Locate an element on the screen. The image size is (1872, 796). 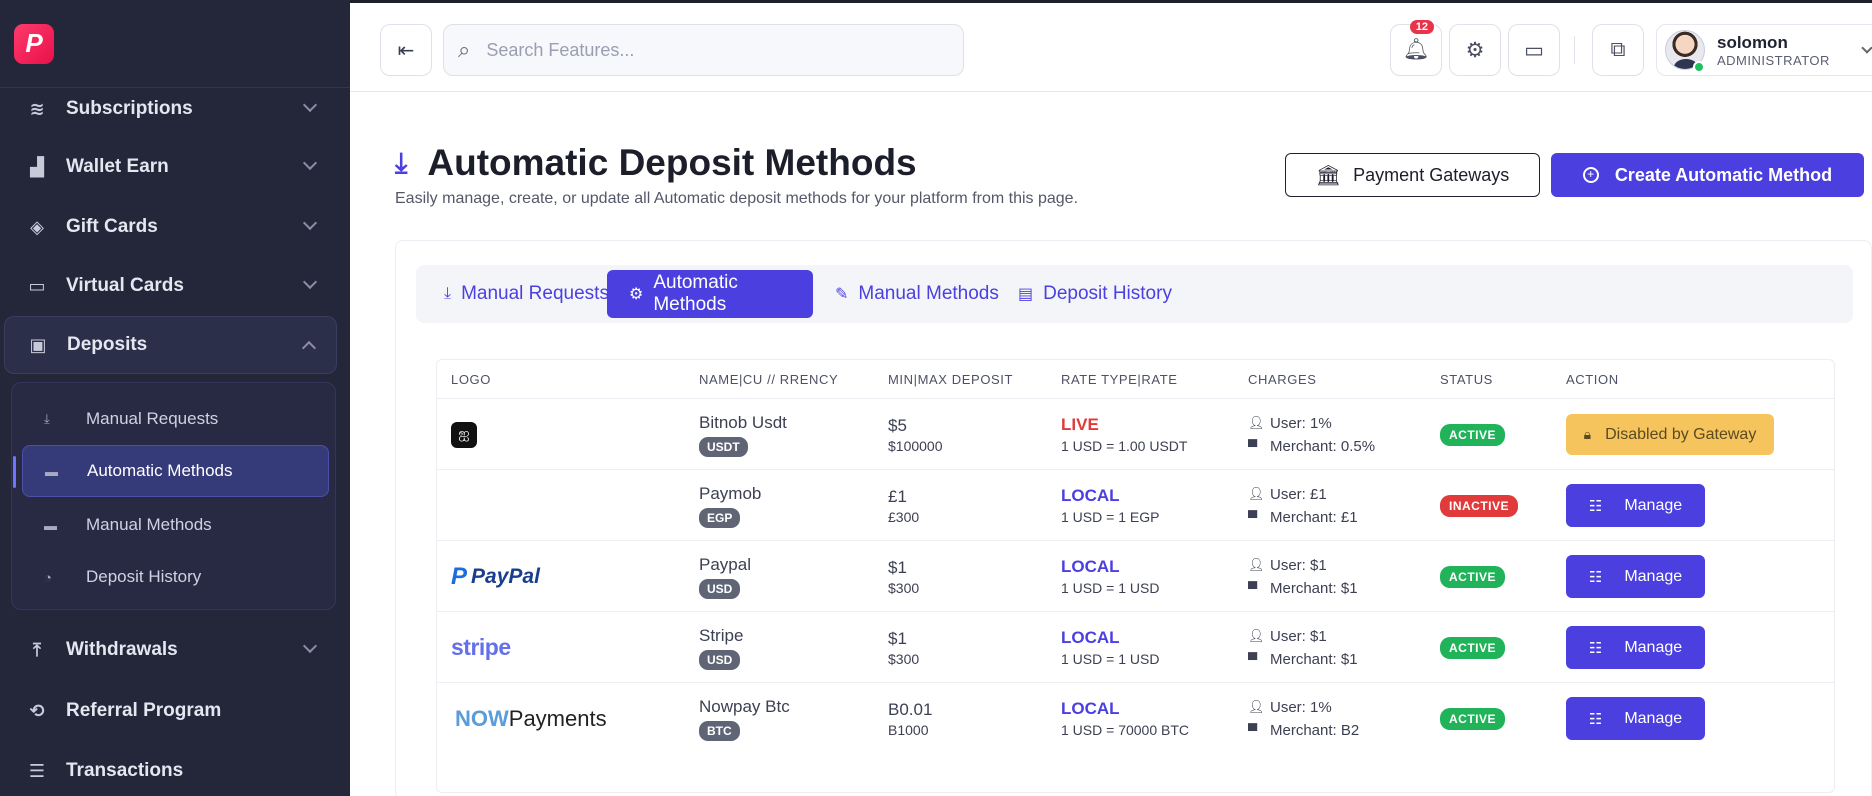
column-header: LOGO is located at coordinates (471, 379).